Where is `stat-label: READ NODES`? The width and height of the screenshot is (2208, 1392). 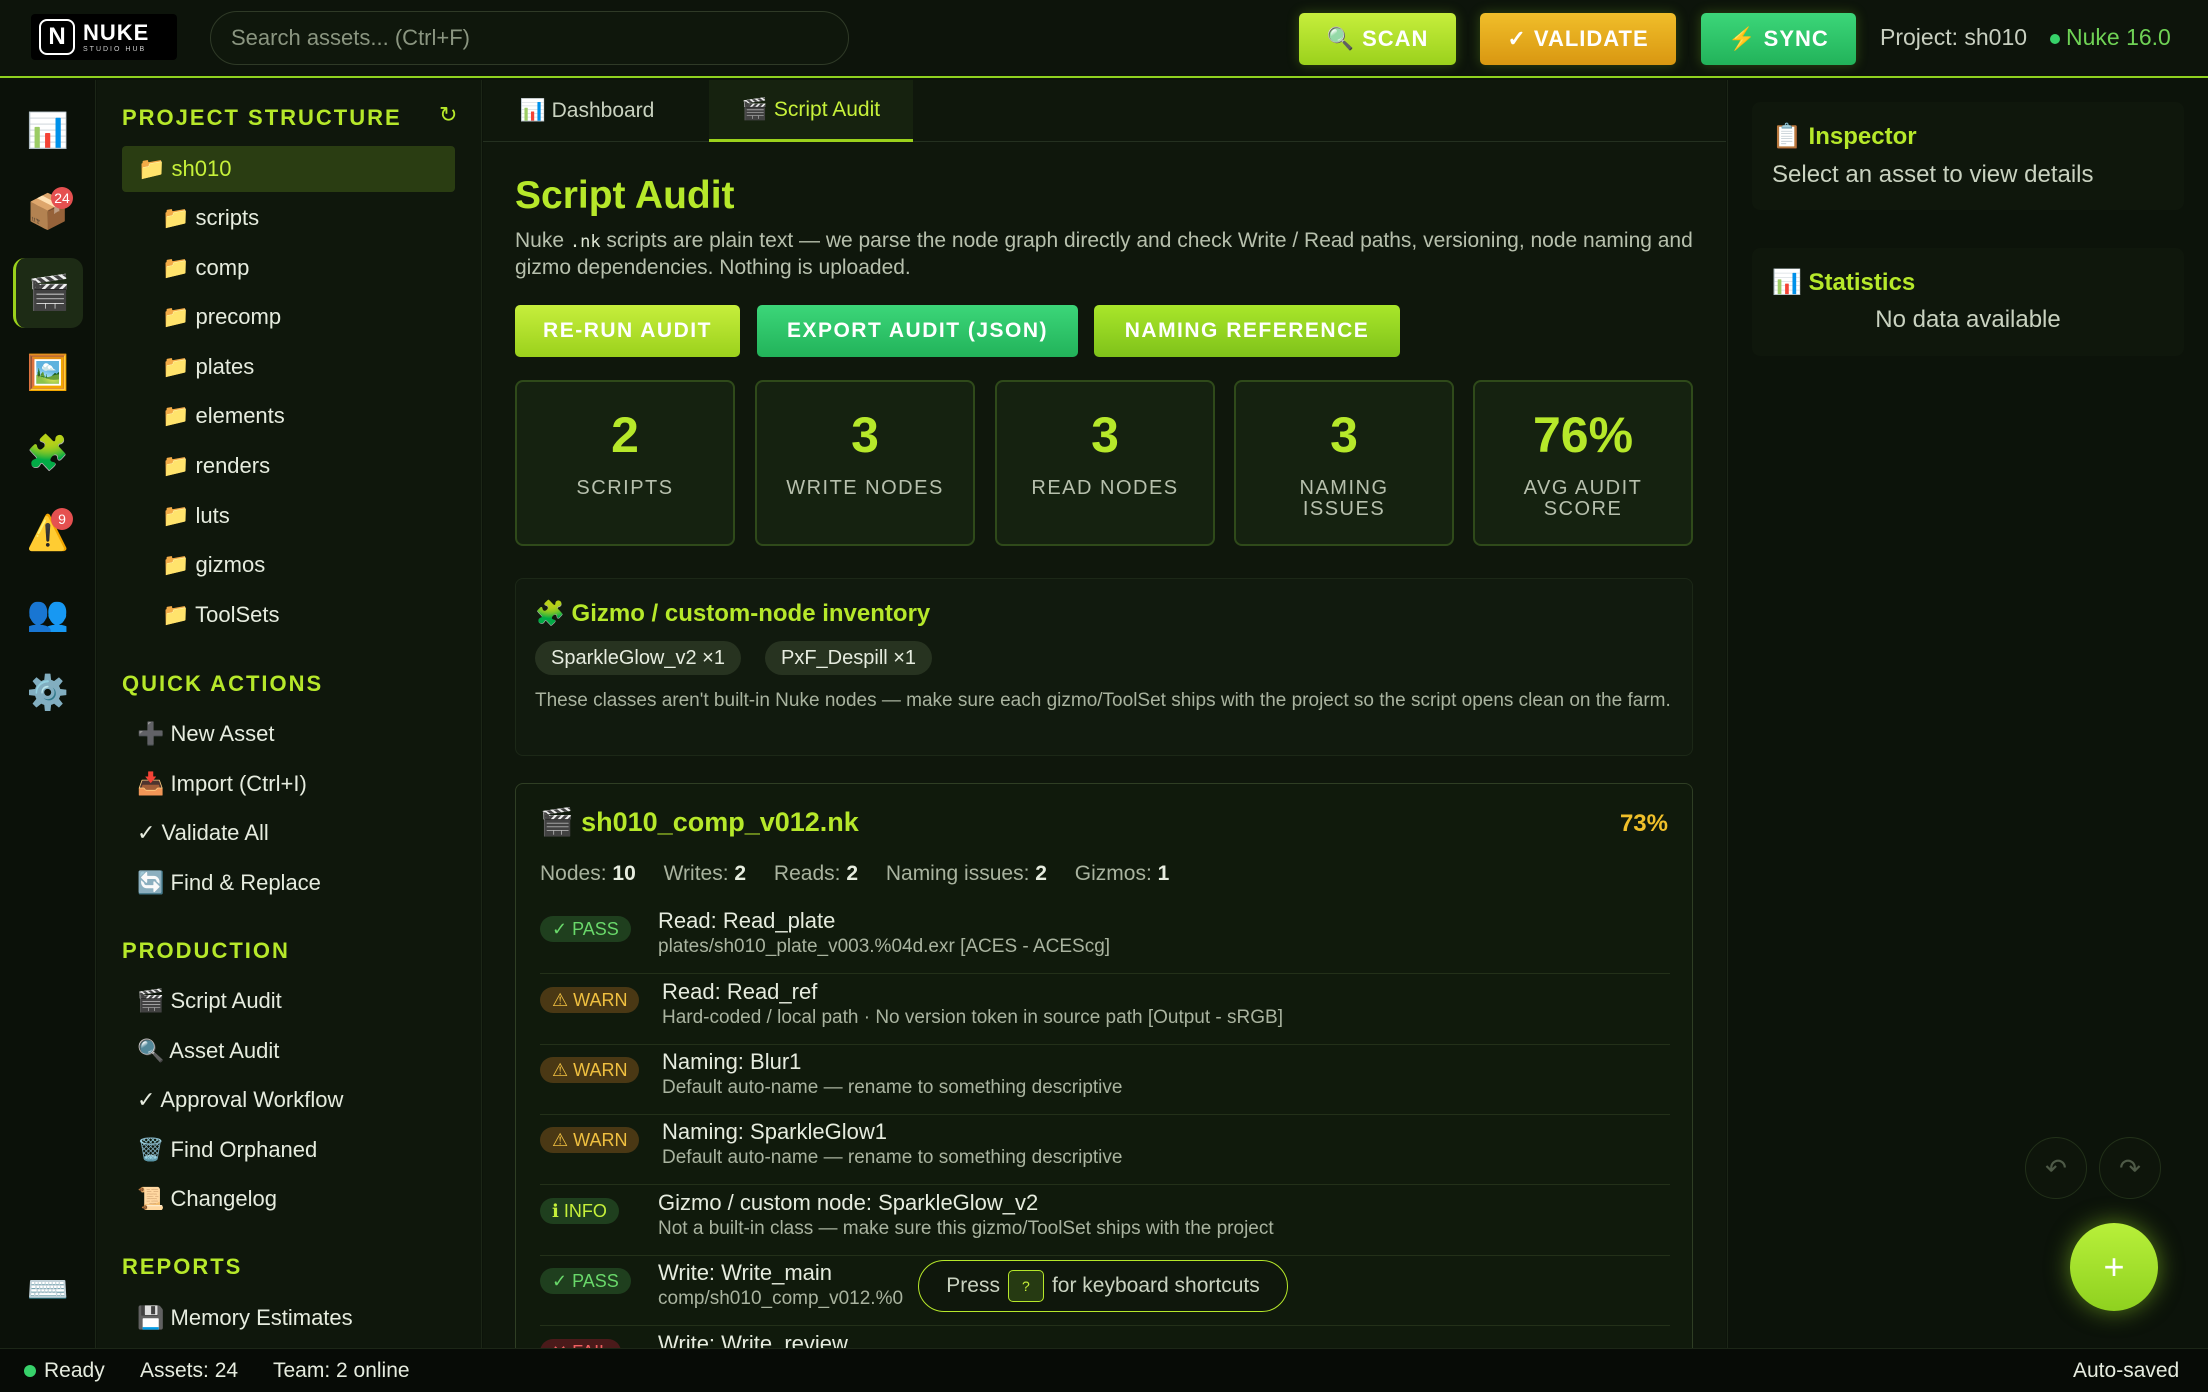 stat-label: READ NODES is located at coordinates (1105, 488).